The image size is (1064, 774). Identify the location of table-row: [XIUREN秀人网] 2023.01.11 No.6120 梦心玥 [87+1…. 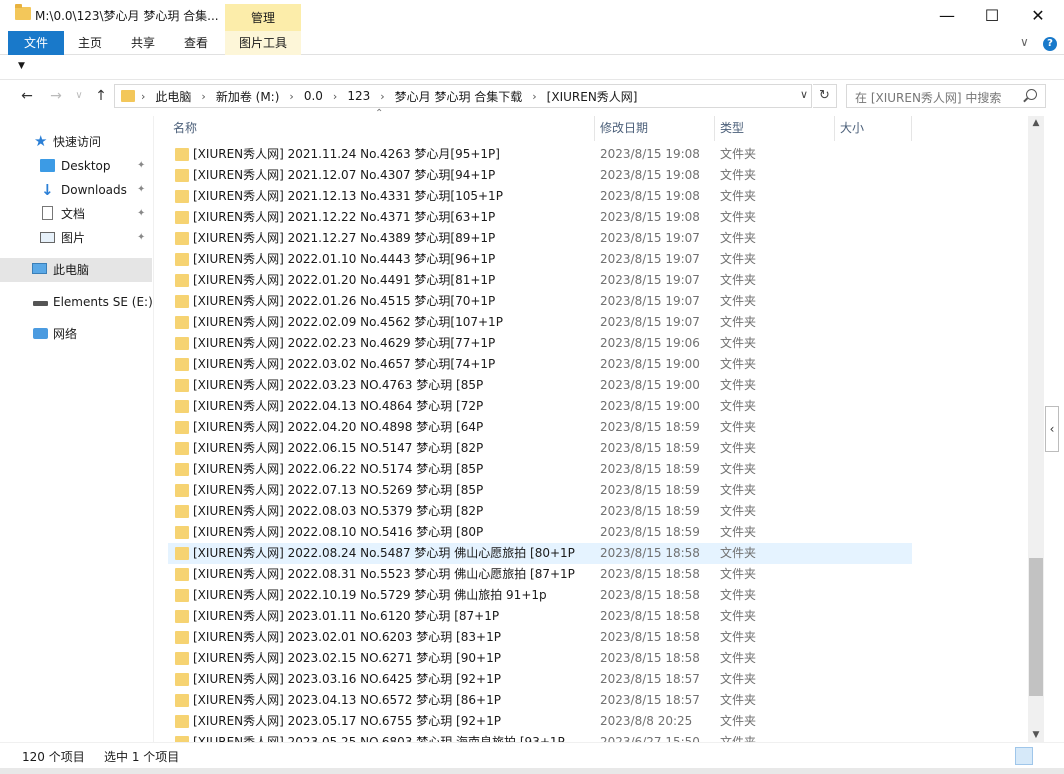
(540, 616).